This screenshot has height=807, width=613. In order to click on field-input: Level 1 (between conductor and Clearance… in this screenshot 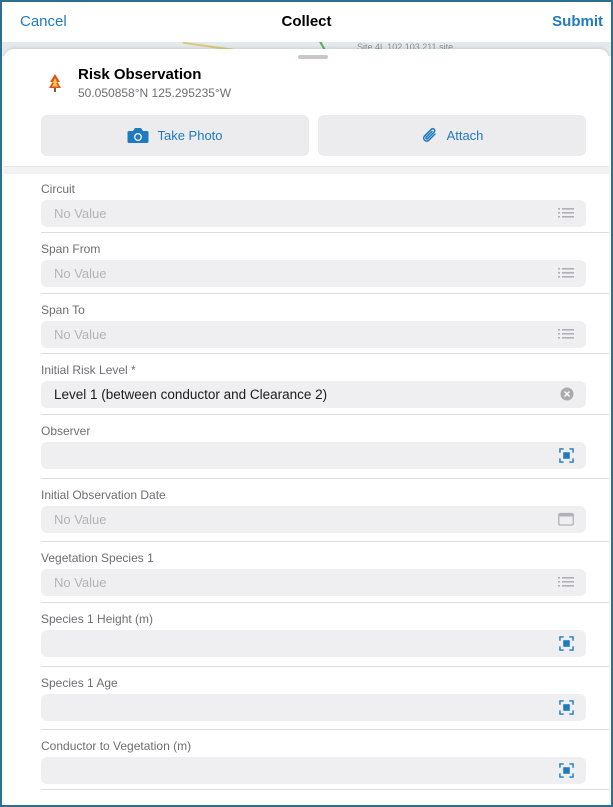, I will do `click(313, 394)`.